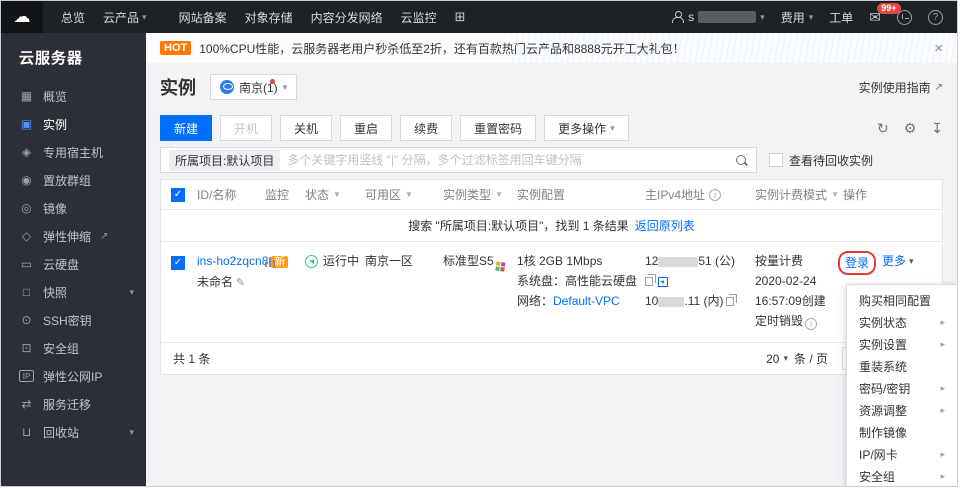  Describe the element at coordinates (73, 180) in the screenshot. I see `sidebar-item-placement-group: ◉ 置放群组` at that location.